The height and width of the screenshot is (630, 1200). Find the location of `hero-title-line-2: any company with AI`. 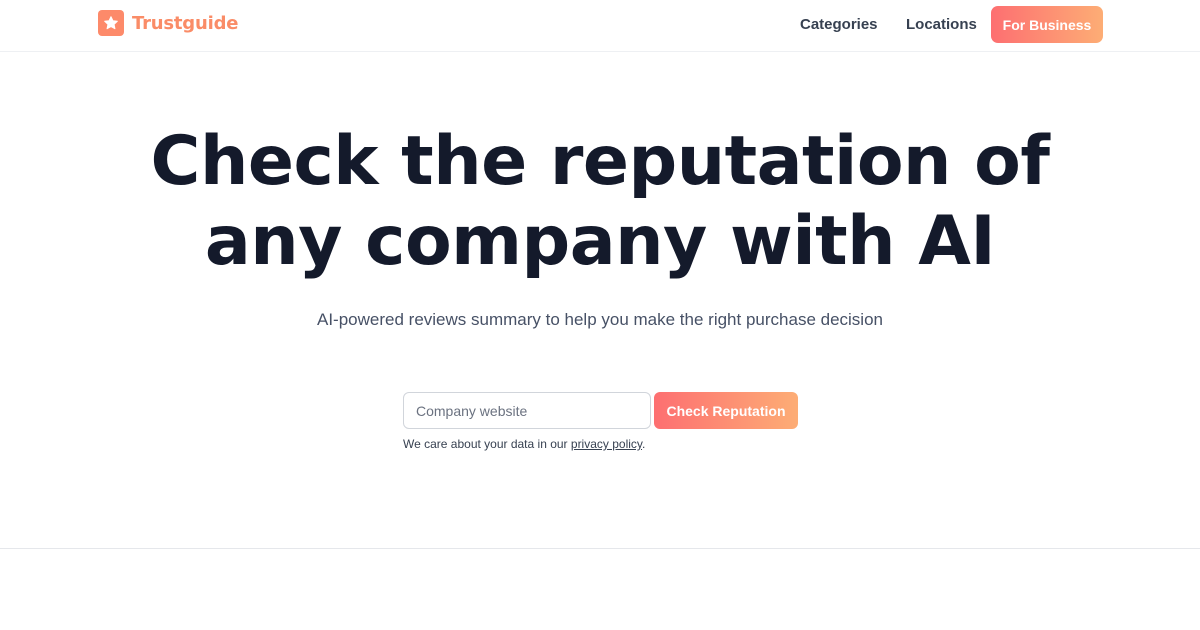

hero-title-line-2: any company with AI is located at coordinates (600, 241).